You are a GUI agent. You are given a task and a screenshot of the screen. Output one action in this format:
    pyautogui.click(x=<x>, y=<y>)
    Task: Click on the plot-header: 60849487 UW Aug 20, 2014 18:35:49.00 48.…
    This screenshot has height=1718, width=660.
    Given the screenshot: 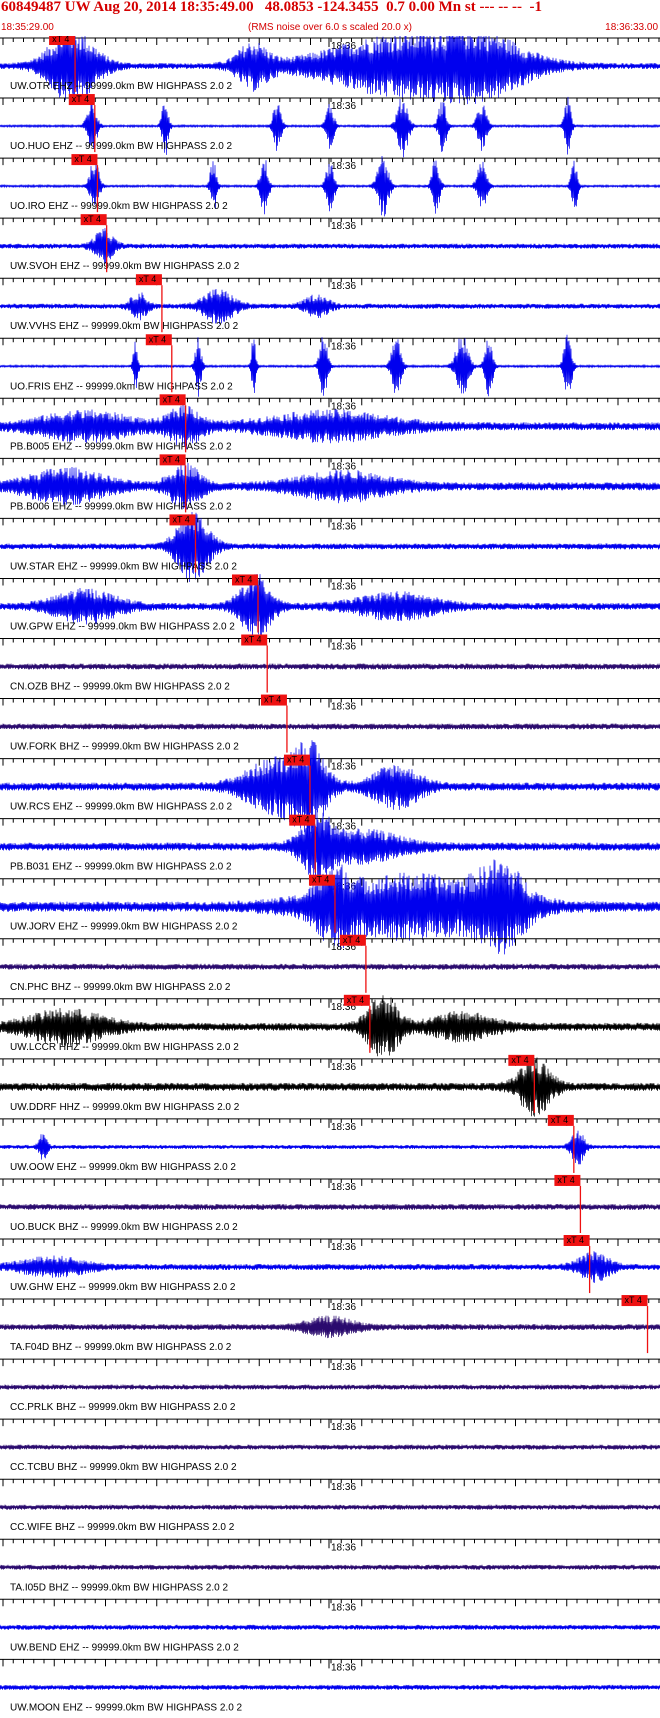 What is the action you would take?
    pyautogui.click(x=330, y=18)
    